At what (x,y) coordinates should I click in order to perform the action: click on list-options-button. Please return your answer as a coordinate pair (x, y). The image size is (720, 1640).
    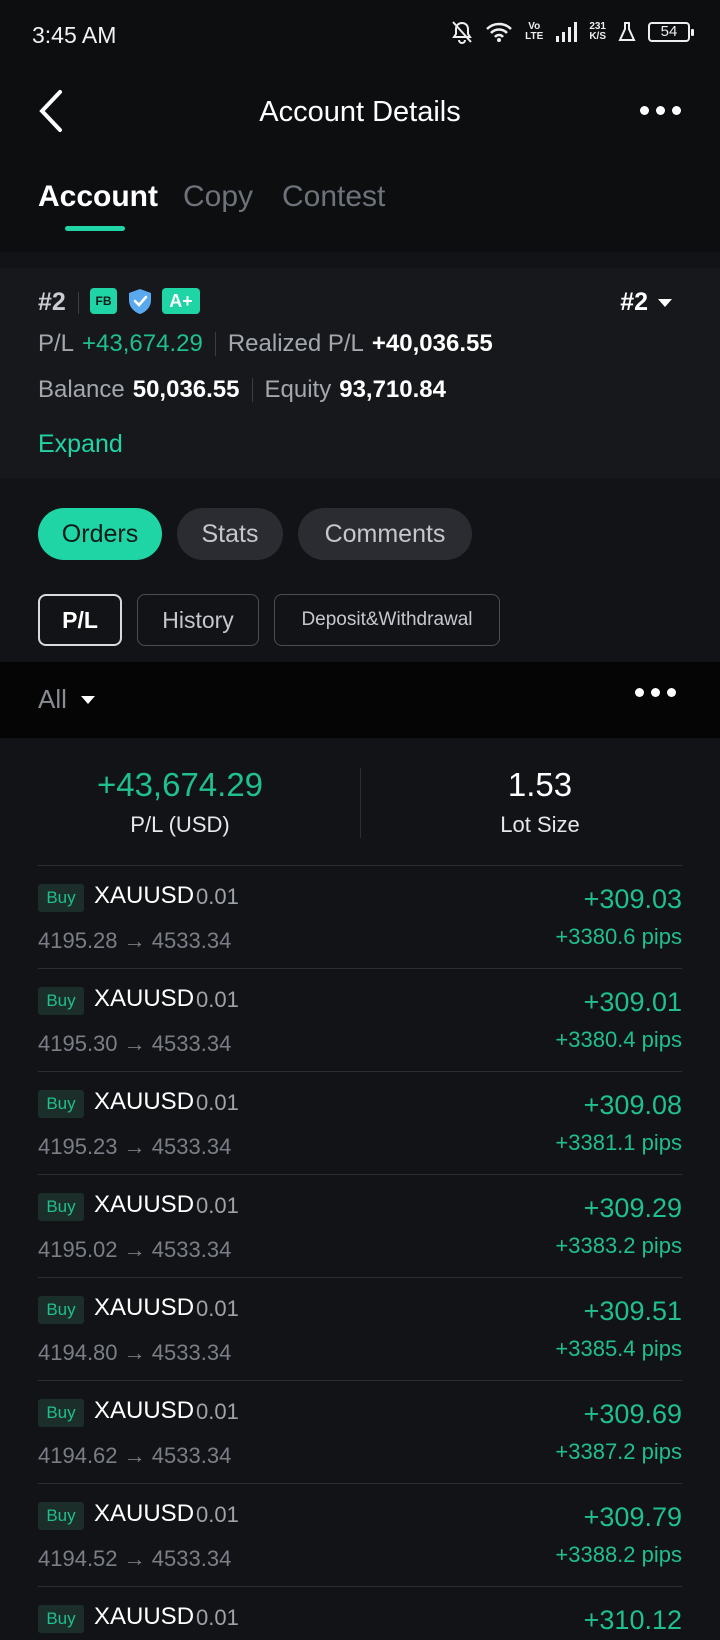
    Looking at the image, I should click on (655, 692).